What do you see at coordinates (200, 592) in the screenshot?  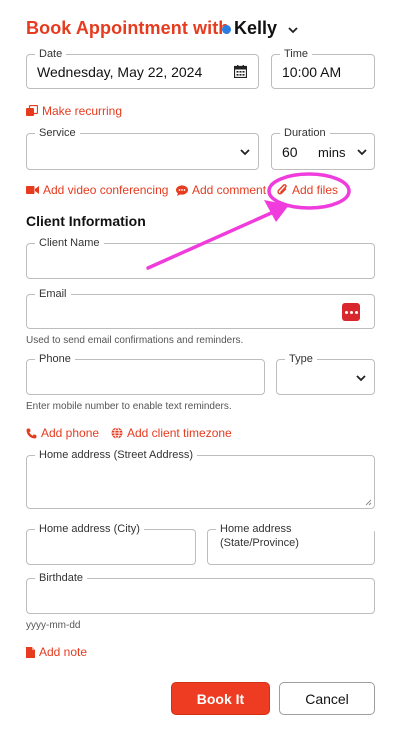 I see `birthdate-input: Birthdate` at bounding box center [200, 592].